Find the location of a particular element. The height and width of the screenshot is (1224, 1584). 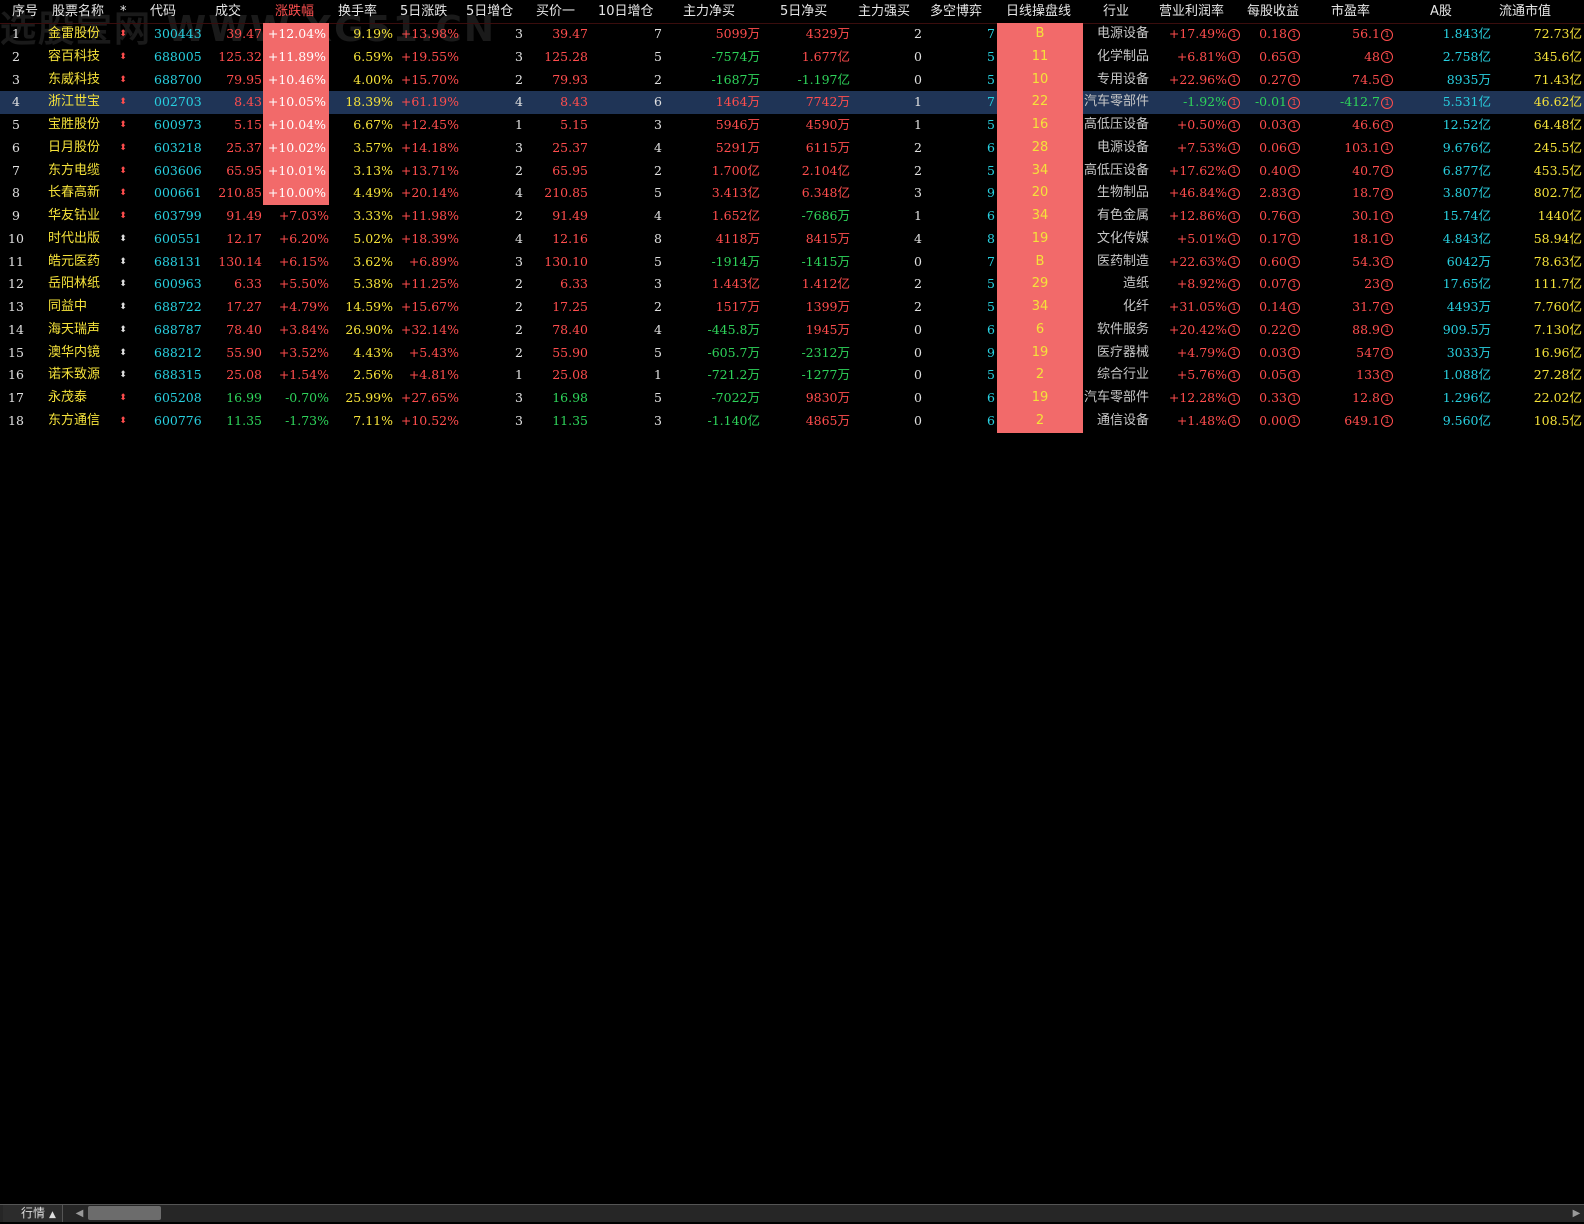

market-tab: 行情 ▲ is located at coordinates (33, 1213).